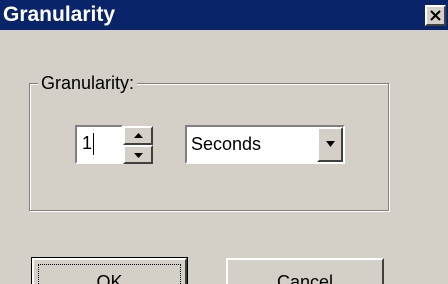  Describe the element at coordinates (94, 144) in the screenshot. I see `text-cursor` at that location.